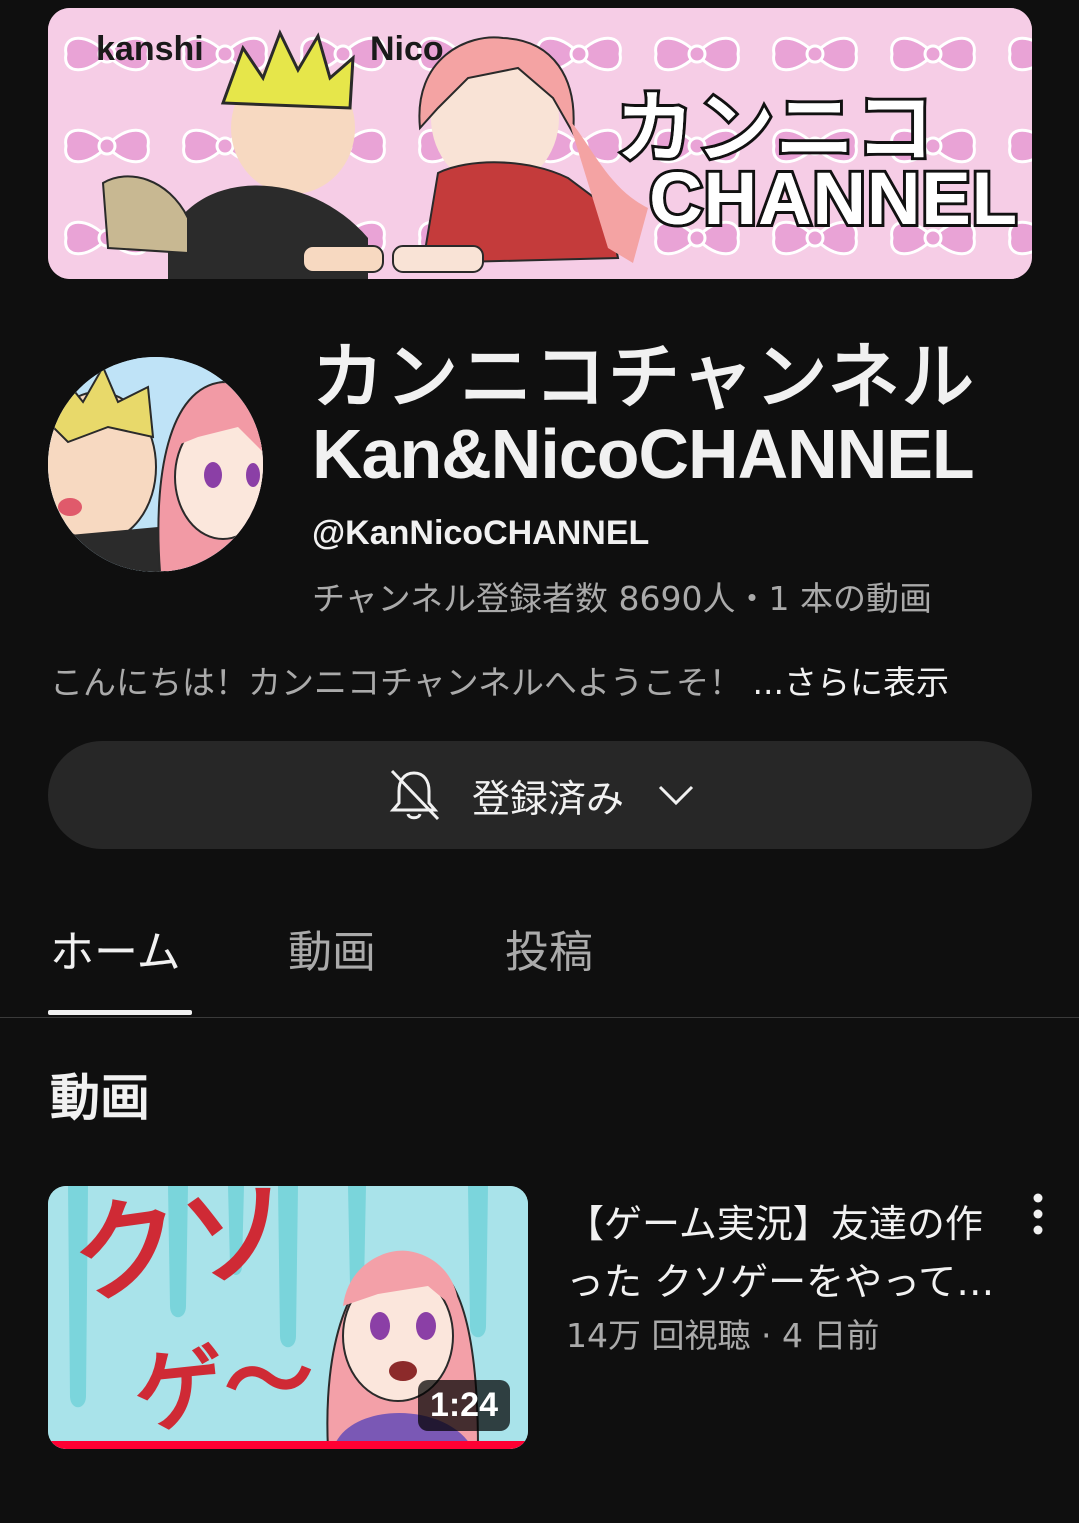  I want to click on channel-handle: @KanNicoCHANNEL, so click(481, 533).